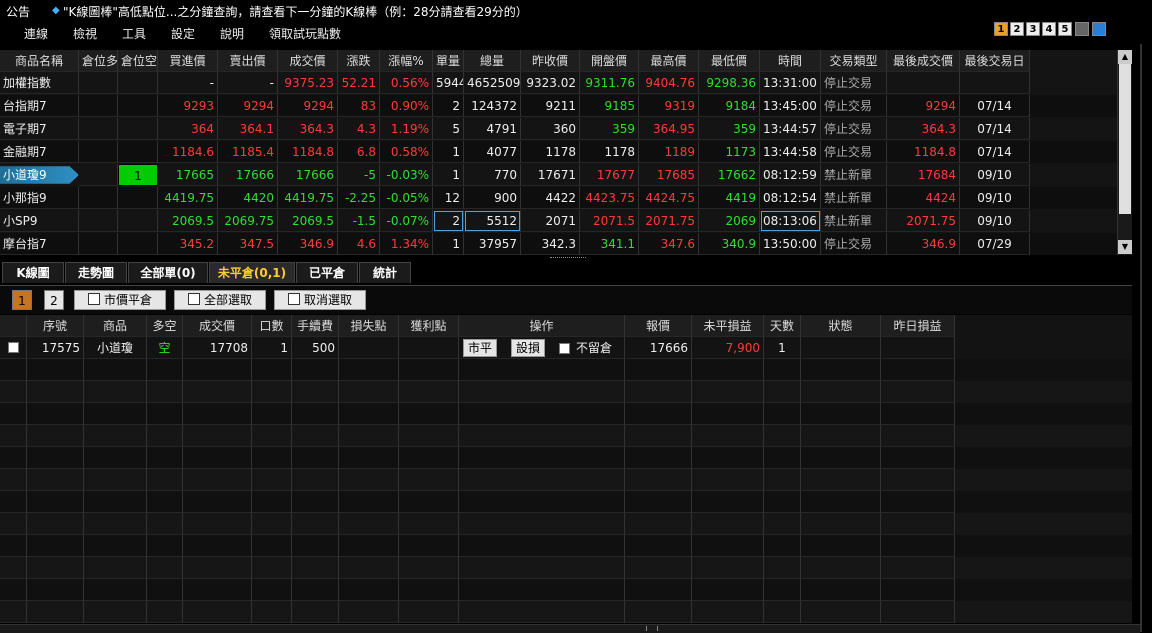  I want to click on quote-cell-change-pct: 0.90%, so click(406, 106).